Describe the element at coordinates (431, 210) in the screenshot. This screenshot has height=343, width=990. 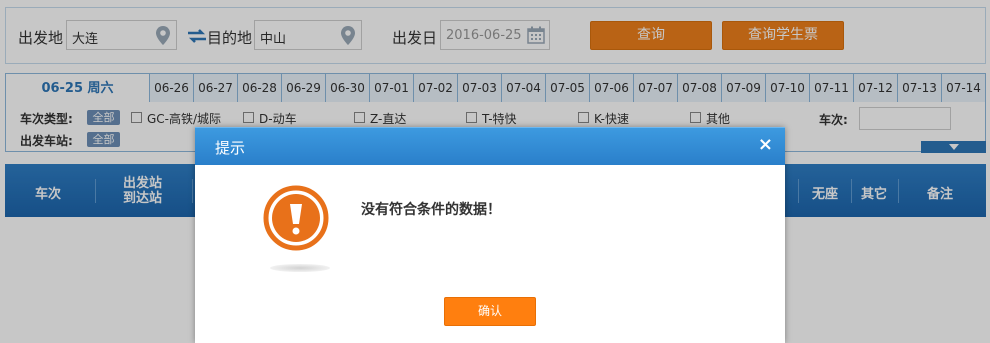
I see `dialog-message: 没有符合条件的数据！` at that location.